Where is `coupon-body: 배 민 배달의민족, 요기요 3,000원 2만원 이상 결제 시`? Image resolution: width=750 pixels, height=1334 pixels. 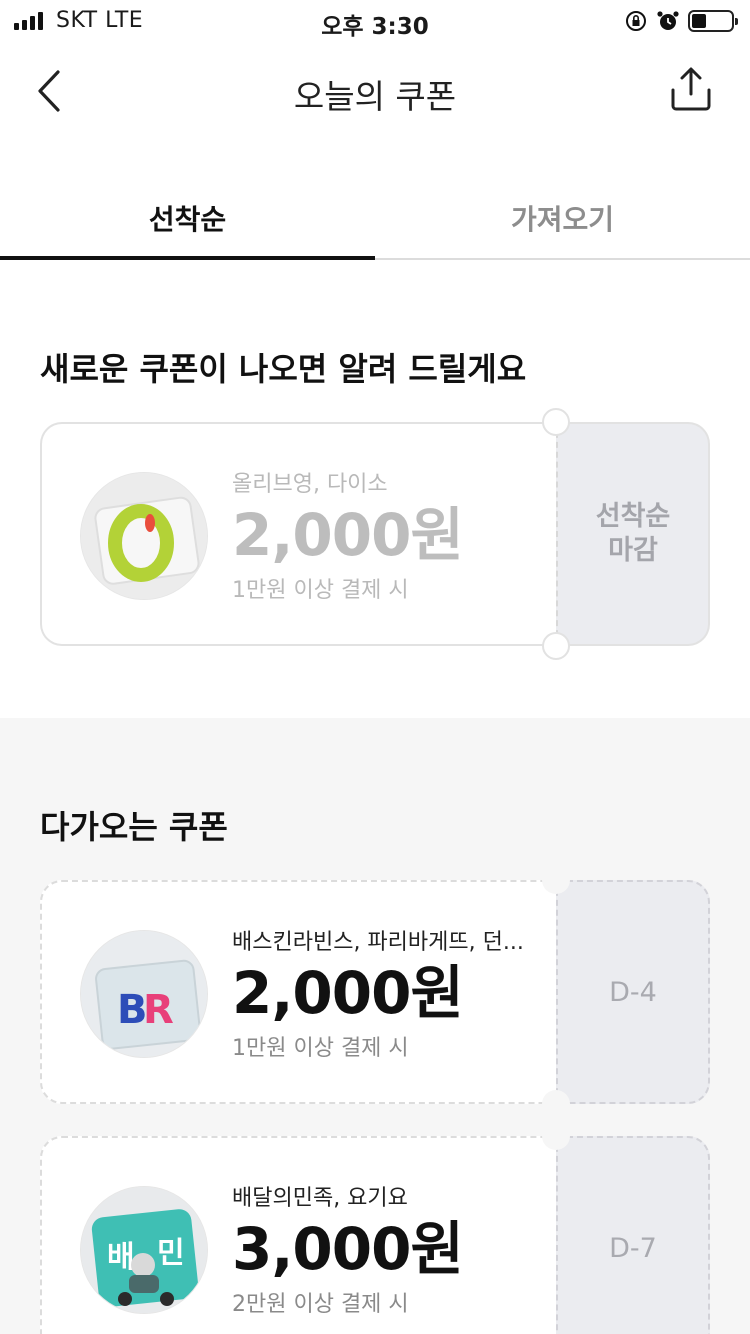 coupon-body: 배 민 배달의민족, 요기요 3,000원 2만원 이상 결제 시 is located at coordinates (298, 1235).